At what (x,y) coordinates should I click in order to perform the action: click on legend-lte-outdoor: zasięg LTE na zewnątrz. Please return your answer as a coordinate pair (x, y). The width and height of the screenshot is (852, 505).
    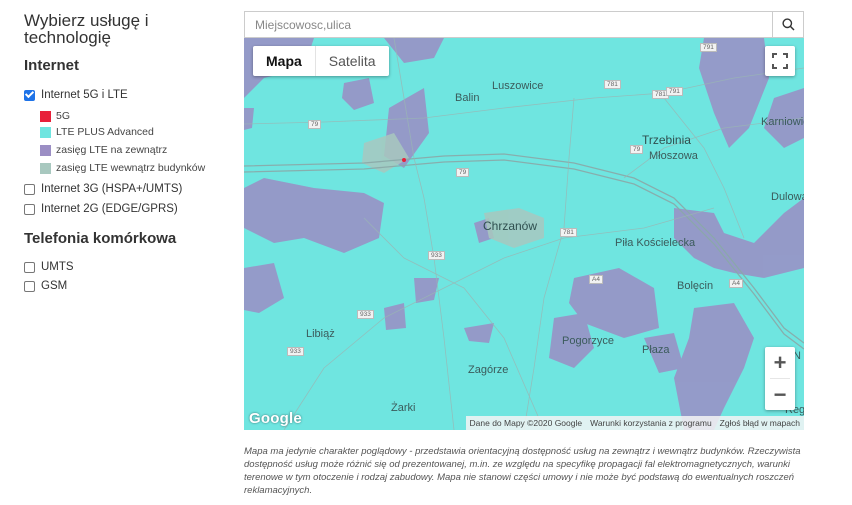
    Looking at the image, I should click on (103, 150).